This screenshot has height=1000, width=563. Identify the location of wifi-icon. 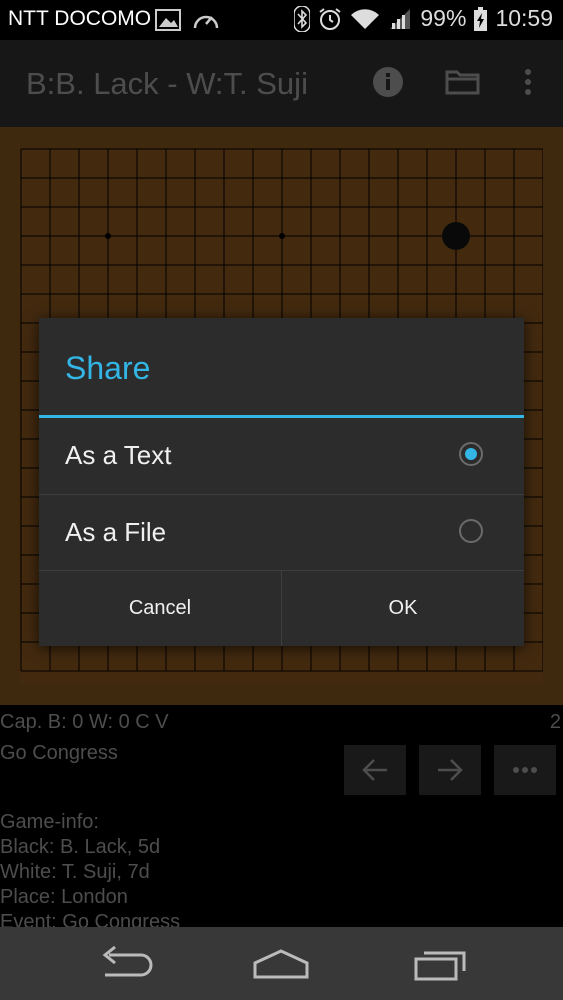
(365, 18).